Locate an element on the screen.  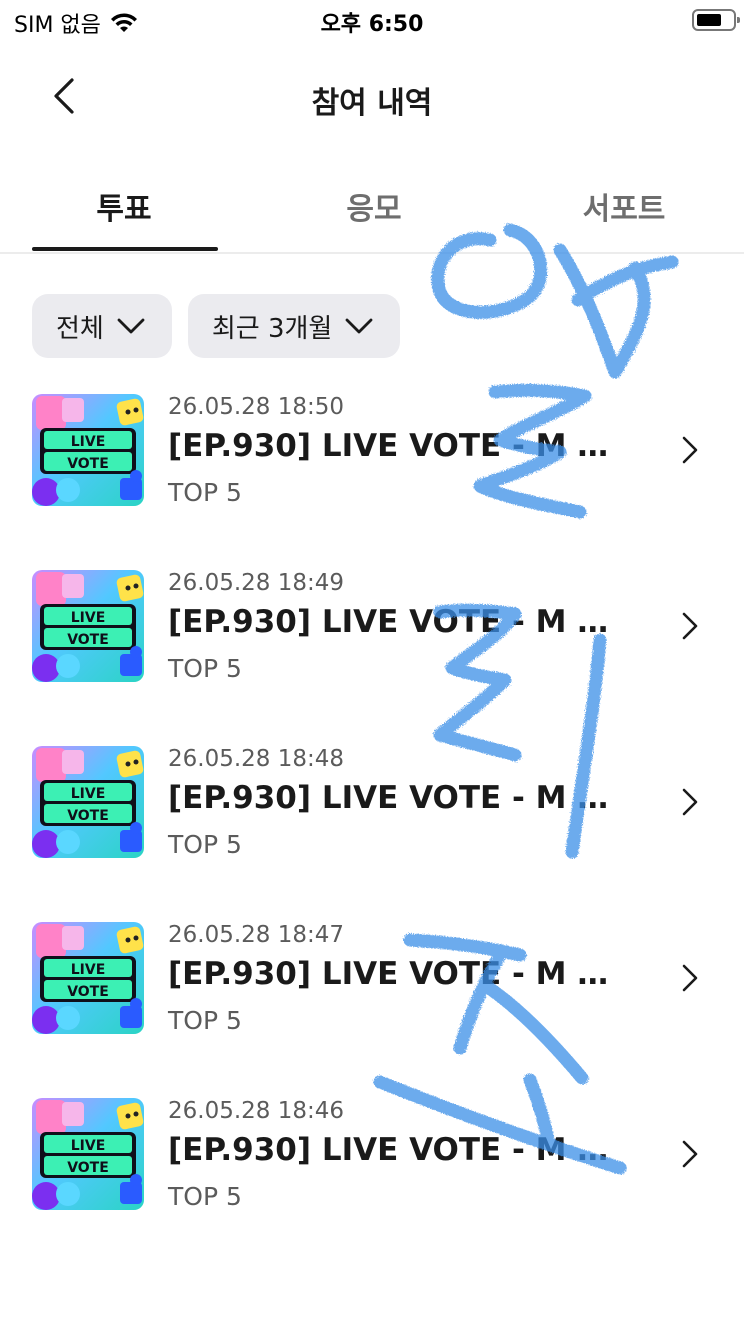
period-filter-label: 최근 3개월 is located at coordinates (272, 328).